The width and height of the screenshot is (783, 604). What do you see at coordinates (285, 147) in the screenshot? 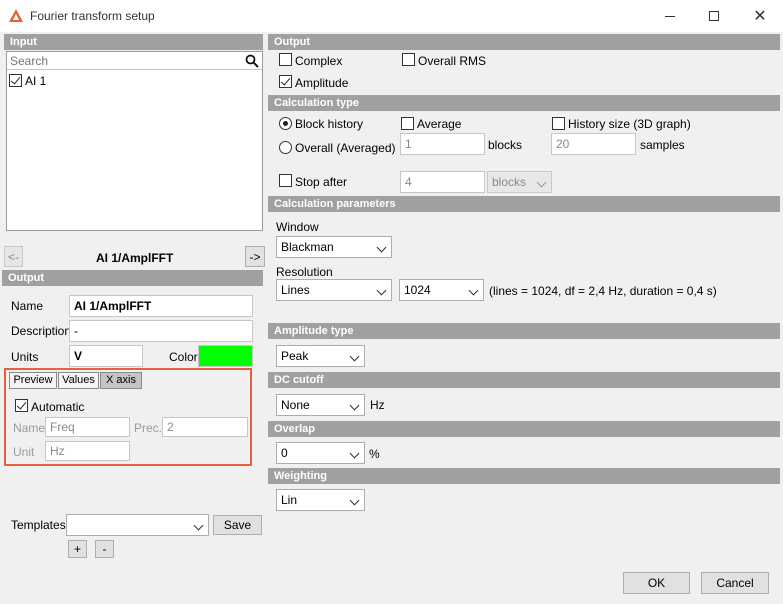
I see `overall-averaged-radio` at bounding box center [285, 147].